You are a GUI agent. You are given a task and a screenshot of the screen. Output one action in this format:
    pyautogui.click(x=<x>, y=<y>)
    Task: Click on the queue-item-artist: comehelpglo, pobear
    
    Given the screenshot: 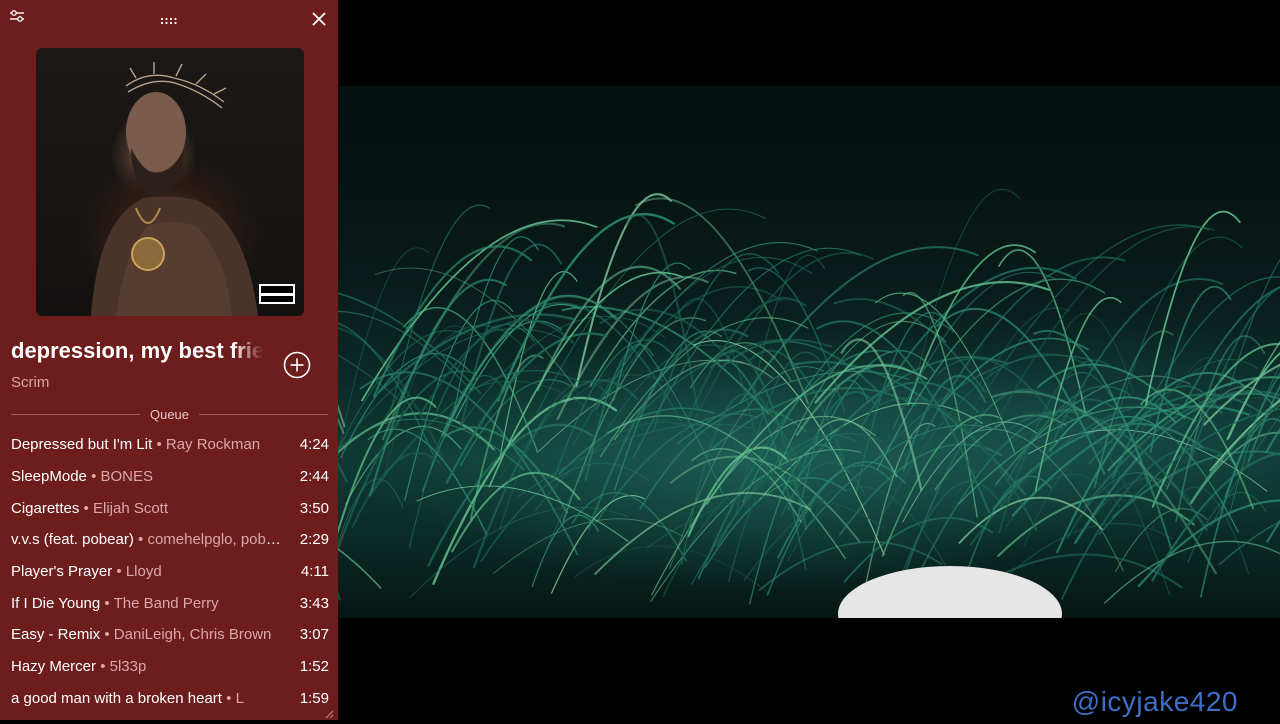 What is the action you would take?
    pyautogui.click(x=215, y=539)
    